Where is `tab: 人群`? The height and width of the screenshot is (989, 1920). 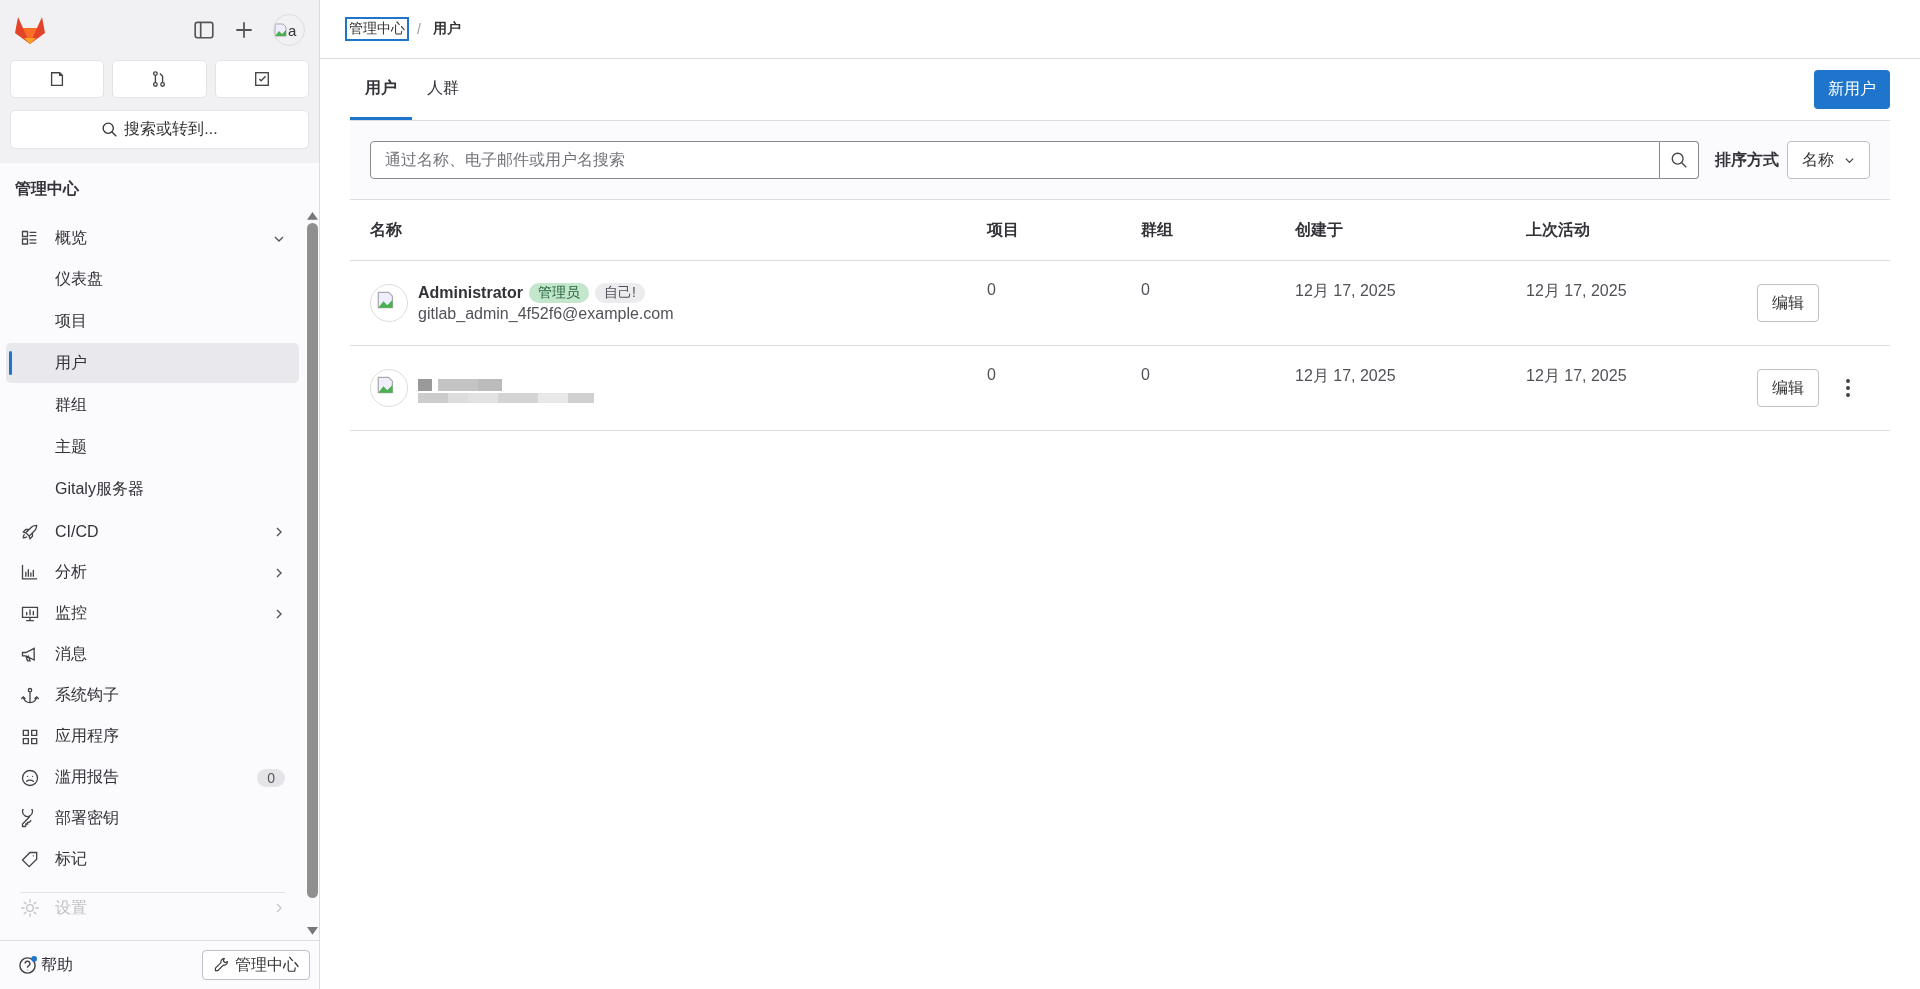
tab: 人群 is located at coordinates (443, 89).